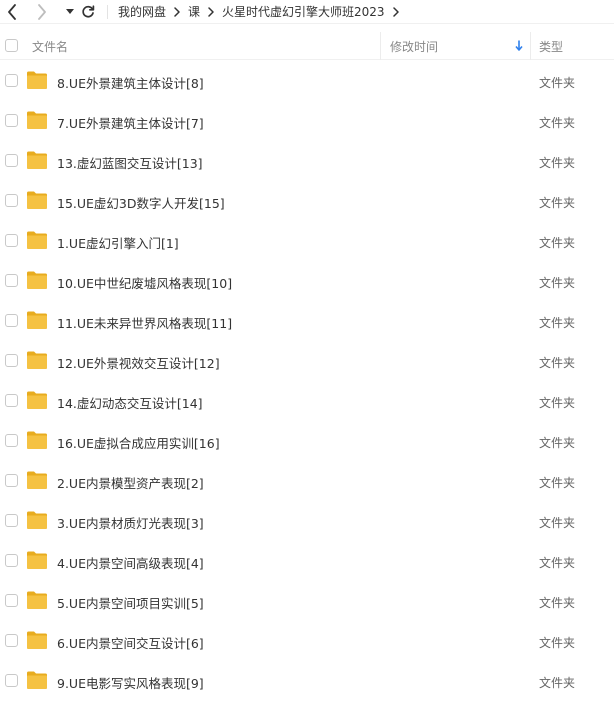  What do you see at coordinates (414, 46) in the screenshot?
I see `column-time-header: 修改时间` at bounding box center [414, 46].